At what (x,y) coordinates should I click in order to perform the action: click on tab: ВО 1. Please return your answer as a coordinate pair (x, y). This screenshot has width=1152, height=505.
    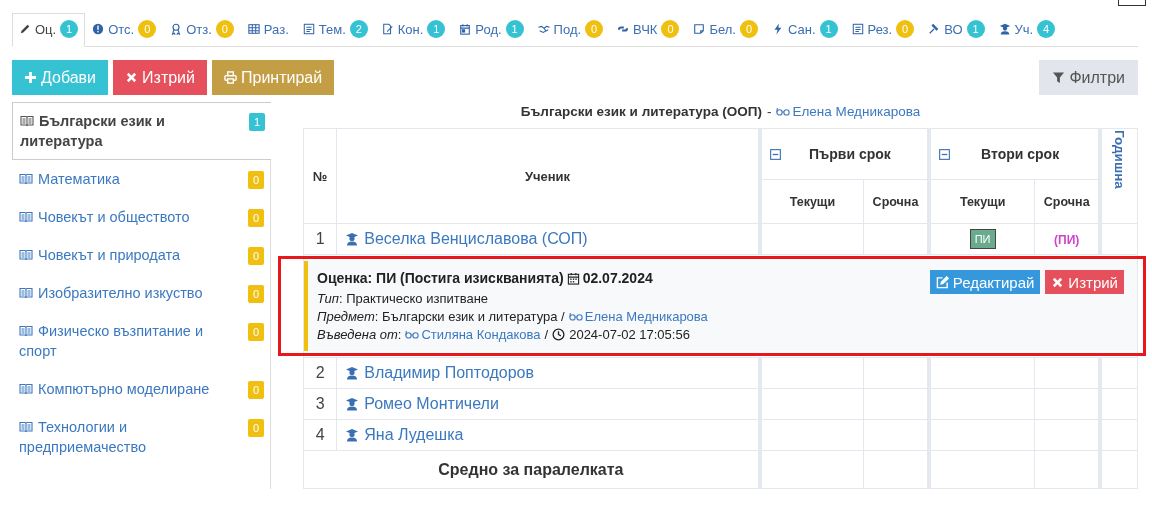
    Looking at the image, I should click on (956, 30).